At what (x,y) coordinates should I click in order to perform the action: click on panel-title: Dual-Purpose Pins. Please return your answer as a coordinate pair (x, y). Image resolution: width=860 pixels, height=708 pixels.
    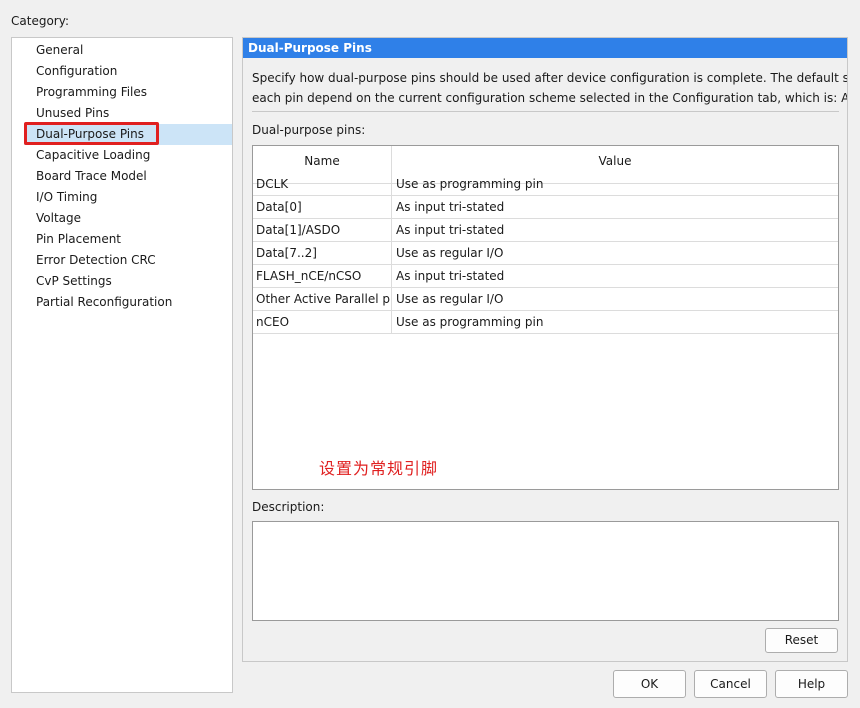
    Looking at the image, I should click on (545, 48).